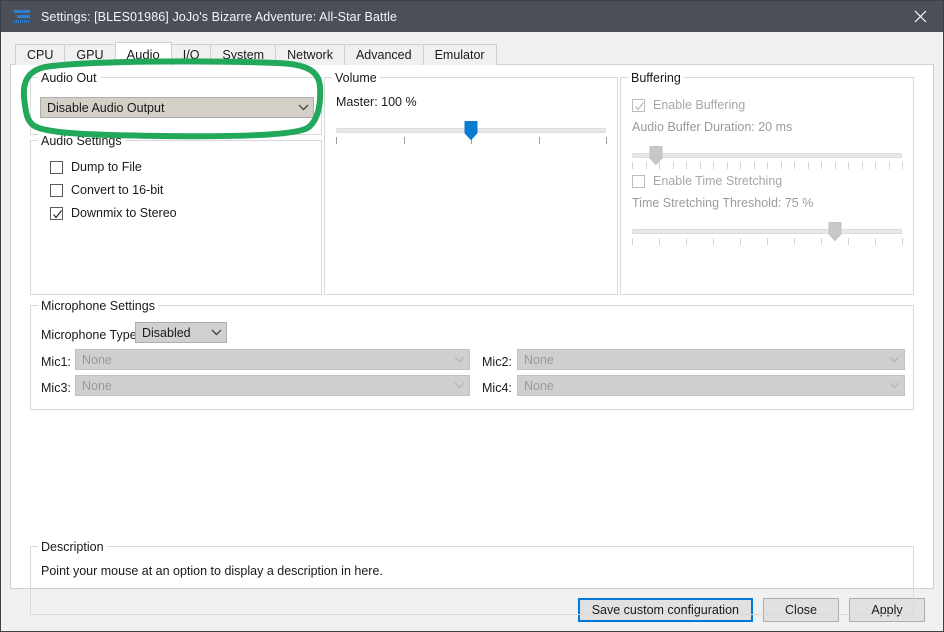 This screenshot has height=632, width=944. Describe the element at coordinates (920, 16) in the screenshot. I see `close-icon` at that location.